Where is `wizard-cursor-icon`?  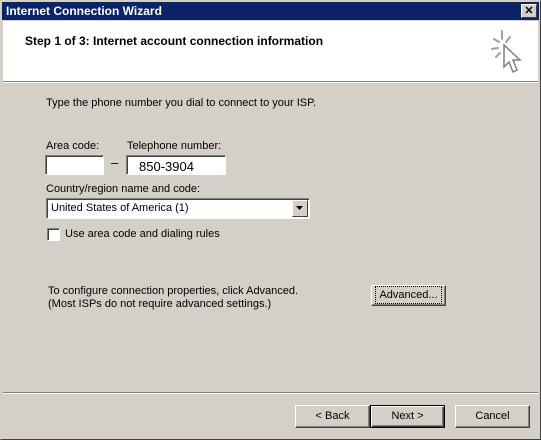 wizard-cursor-icon is located at coordinates (506, 52).